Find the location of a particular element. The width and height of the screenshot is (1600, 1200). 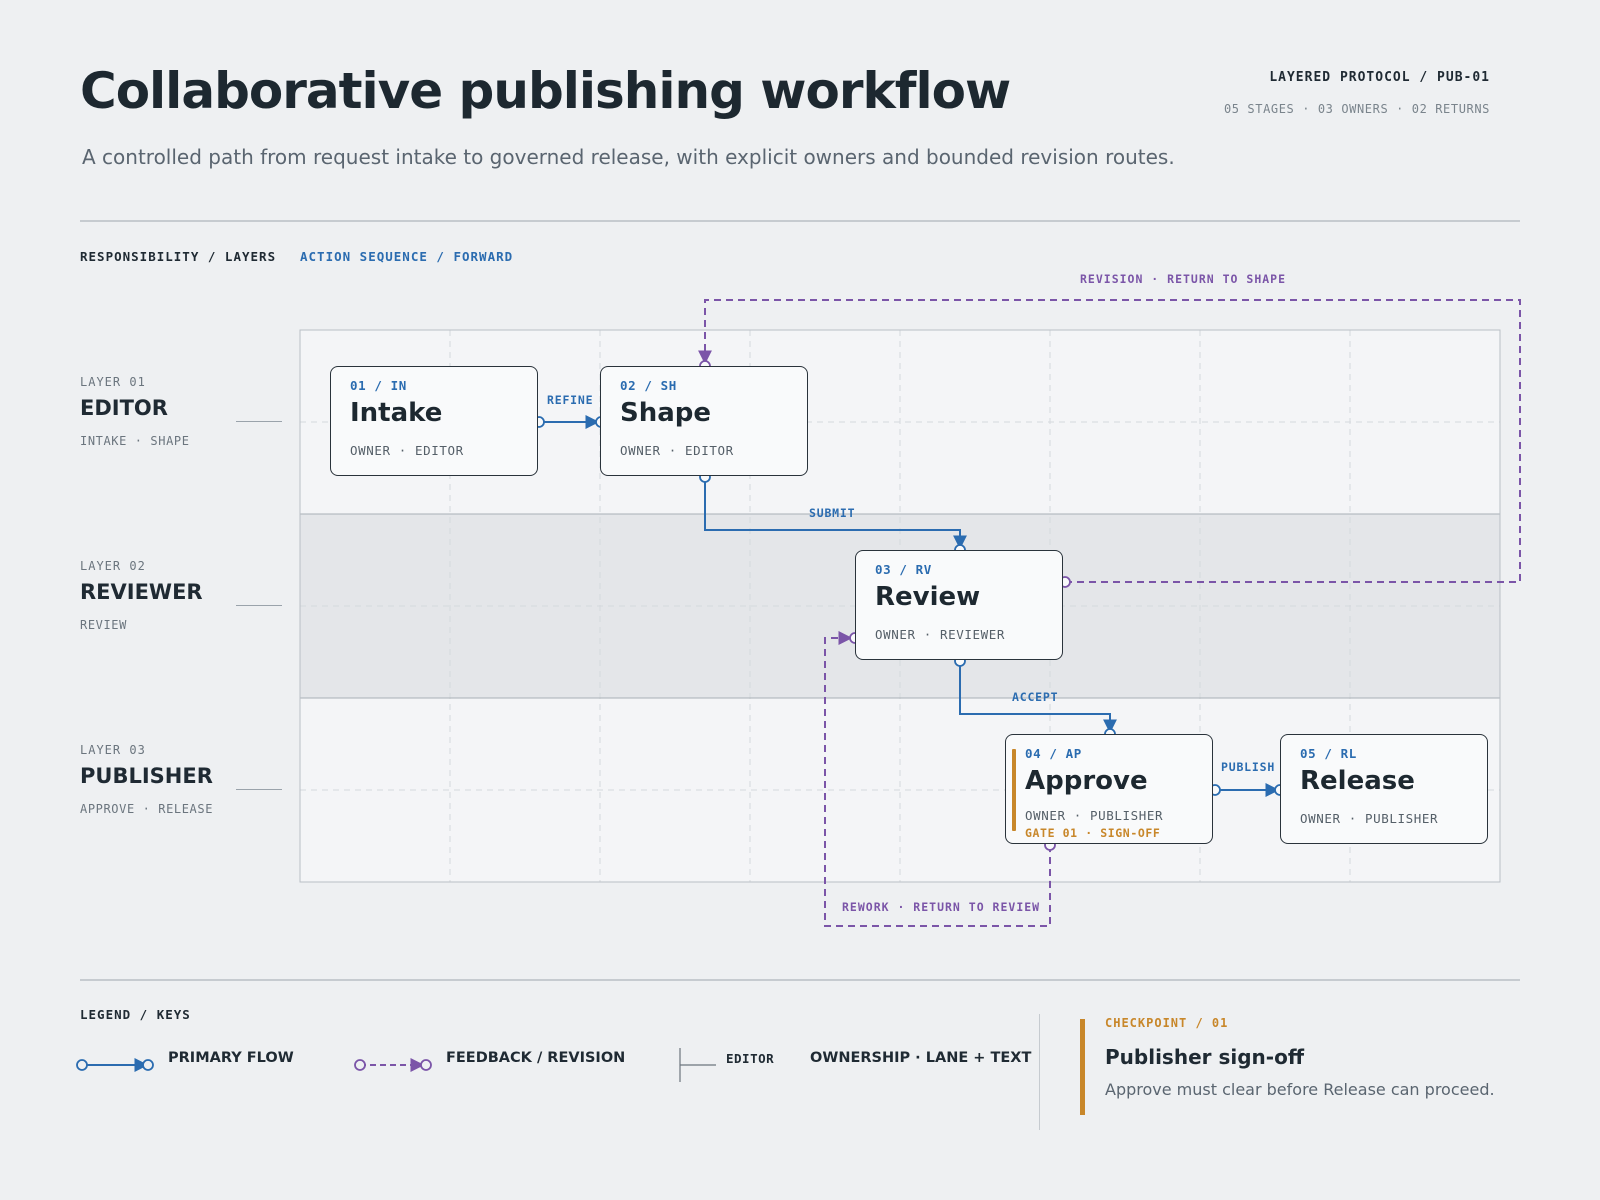

node-review-code: 03 / RV is located at coordinates (903, 569).